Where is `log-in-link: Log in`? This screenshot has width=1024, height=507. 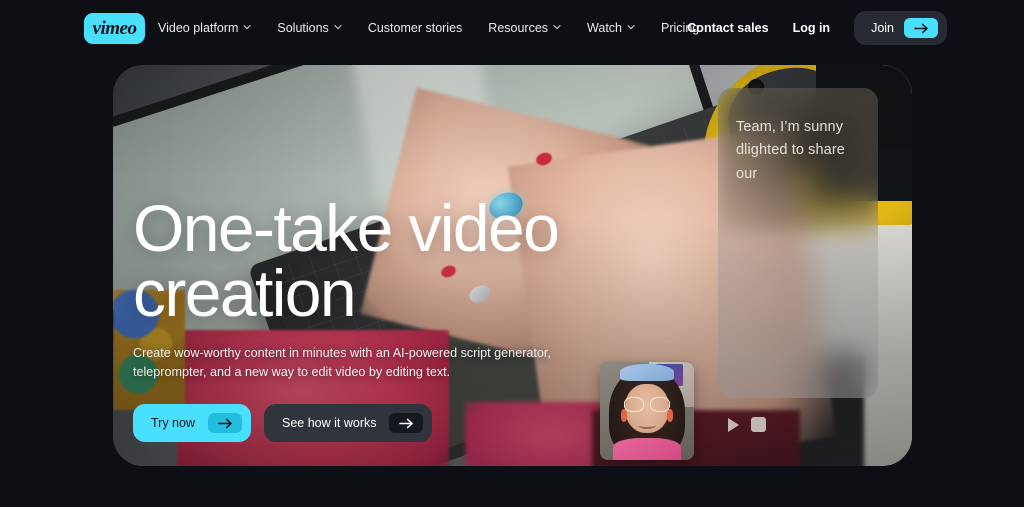 log-in-link: Log in is located at coordinates (812, 28).